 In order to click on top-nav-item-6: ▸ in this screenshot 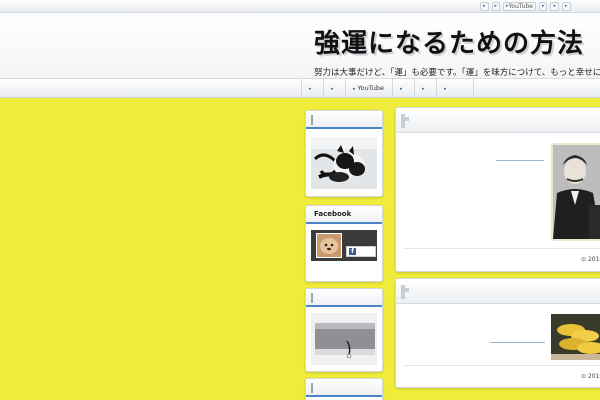, I will do `click(566, 6)`.